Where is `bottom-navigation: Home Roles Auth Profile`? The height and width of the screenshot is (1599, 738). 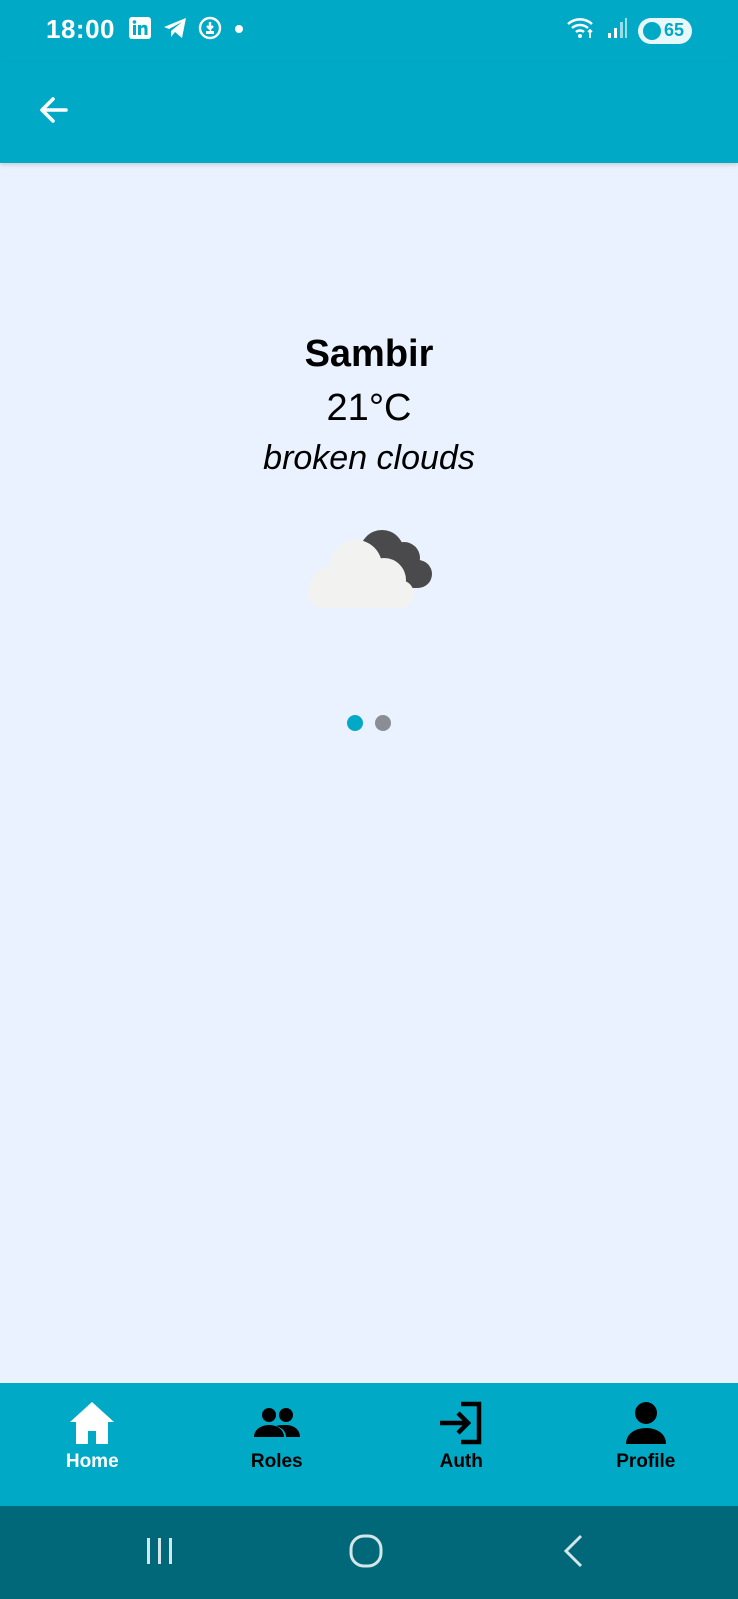 bottom-navigation: Home Roles Auth Profile is located at coordinates (369, 1444).